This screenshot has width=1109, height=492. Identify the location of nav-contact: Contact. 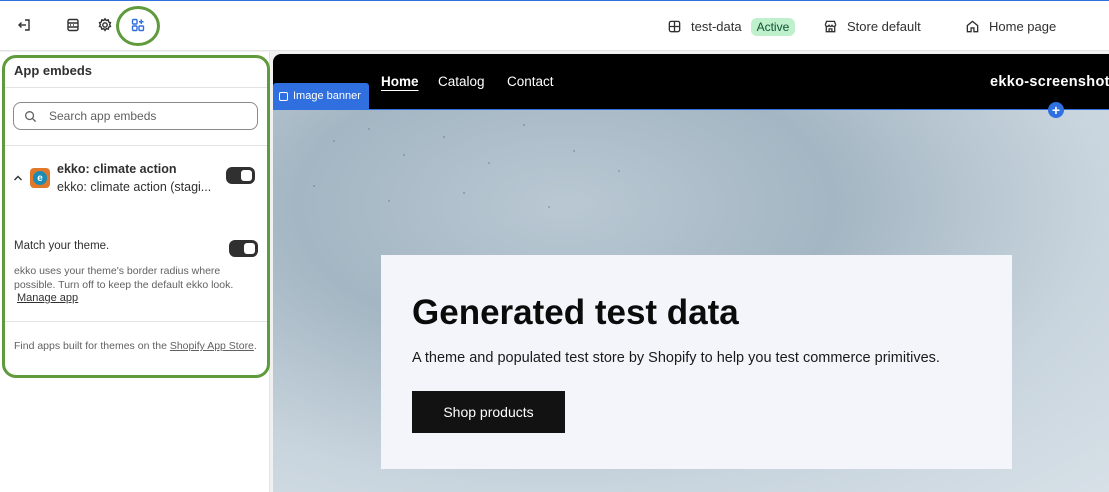
(530, 81).